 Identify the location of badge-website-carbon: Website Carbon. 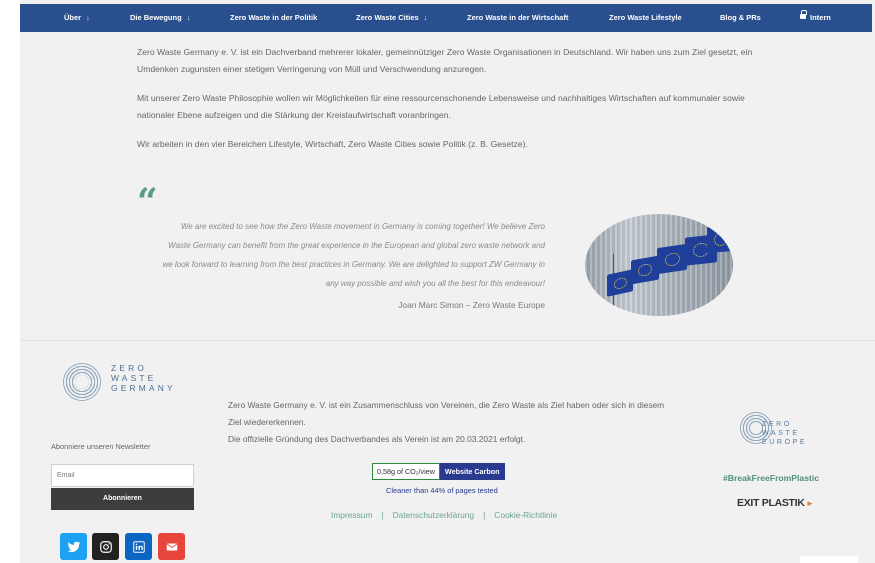
(472, 471).